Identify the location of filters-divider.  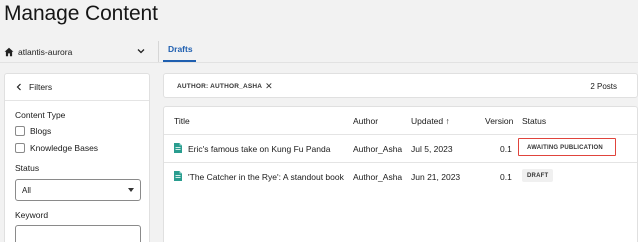
(77, 100).